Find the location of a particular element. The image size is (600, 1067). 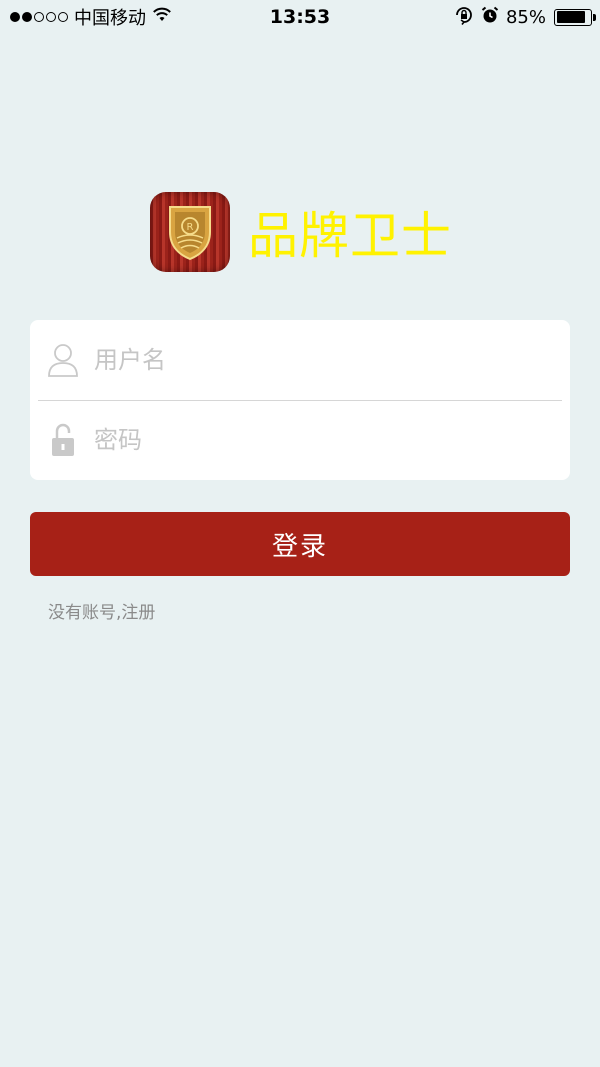

brand-header: R 品牌卫士 is located at coordinates (301, 232).